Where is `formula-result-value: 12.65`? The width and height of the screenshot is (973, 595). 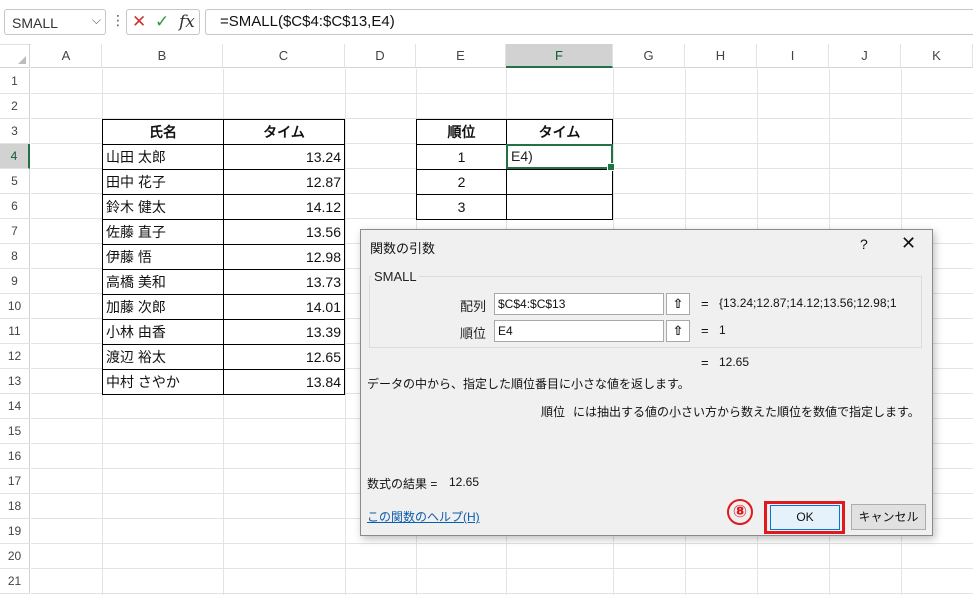
formula-result-value: 12.65 is located at coordinates (464, 482).